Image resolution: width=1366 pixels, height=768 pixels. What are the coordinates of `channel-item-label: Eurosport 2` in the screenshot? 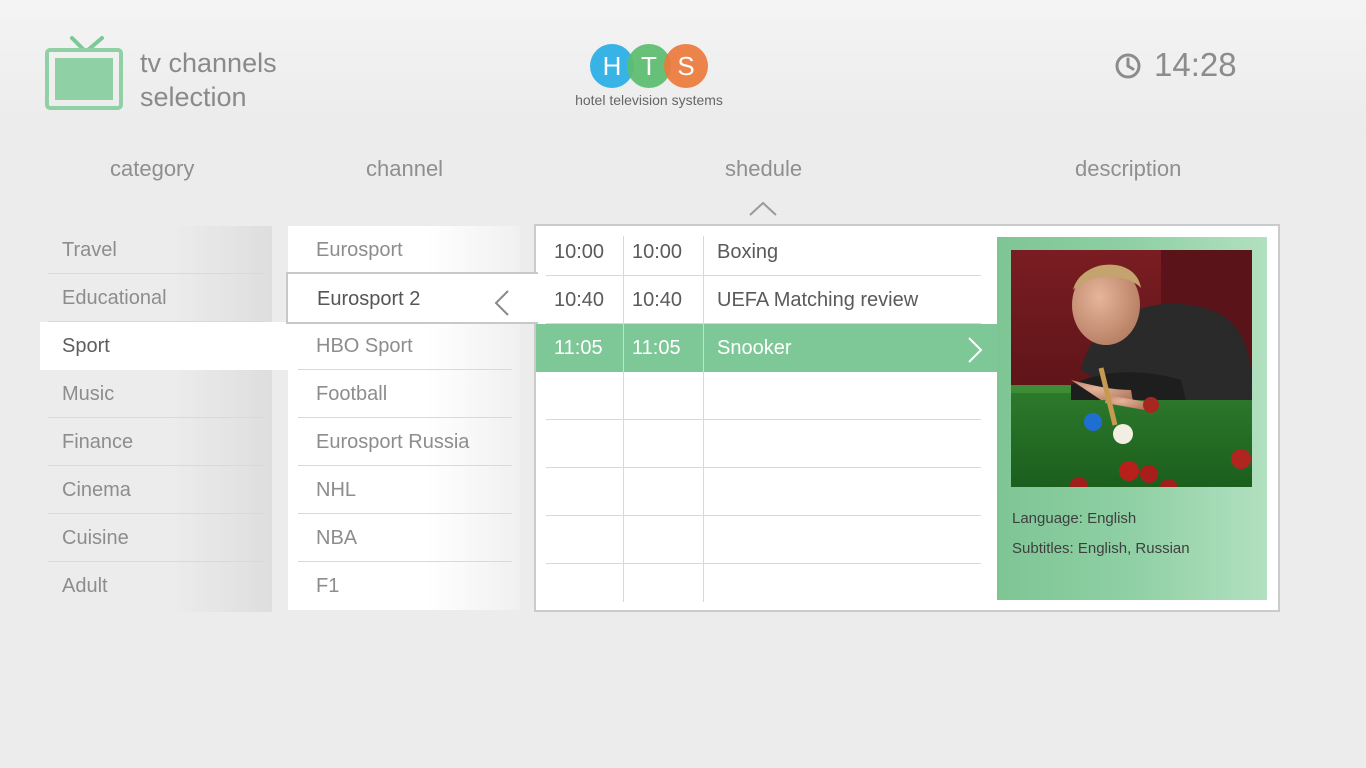 It's located at (369, 299).